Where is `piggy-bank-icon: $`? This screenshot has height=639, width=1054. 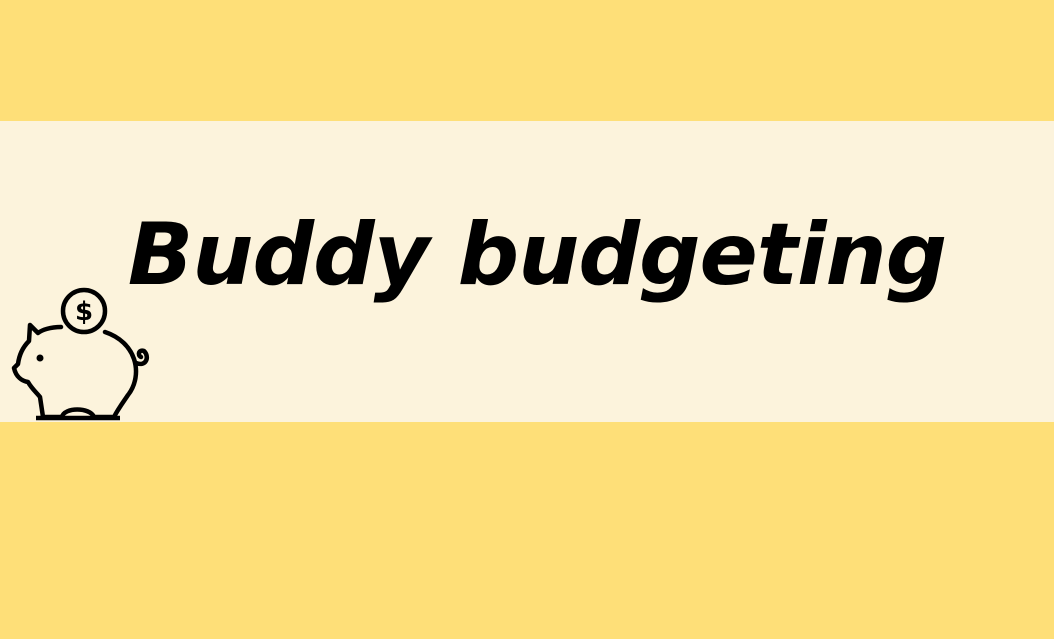 piggy-bank-icon: $ is located at coordinates (80, 354).